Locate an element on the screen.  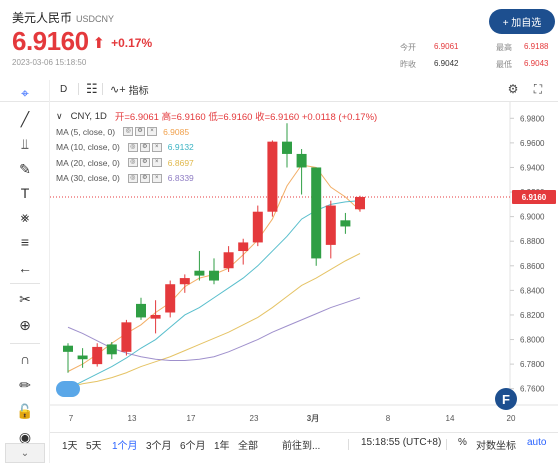
range-button: 1天 is located at coordinates (70, 444).